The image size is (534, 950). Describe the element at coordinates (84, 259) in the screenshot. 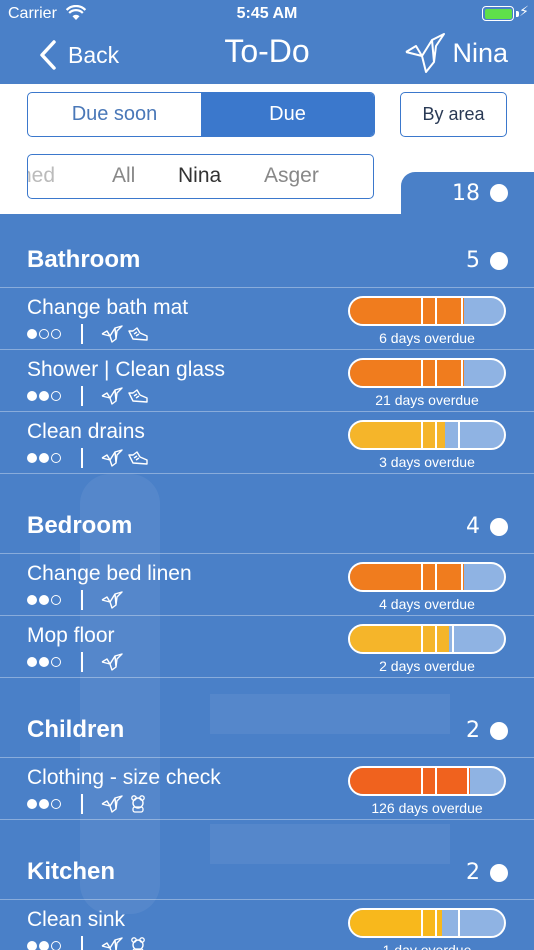

I see `section-title: Bathroom` at that location.